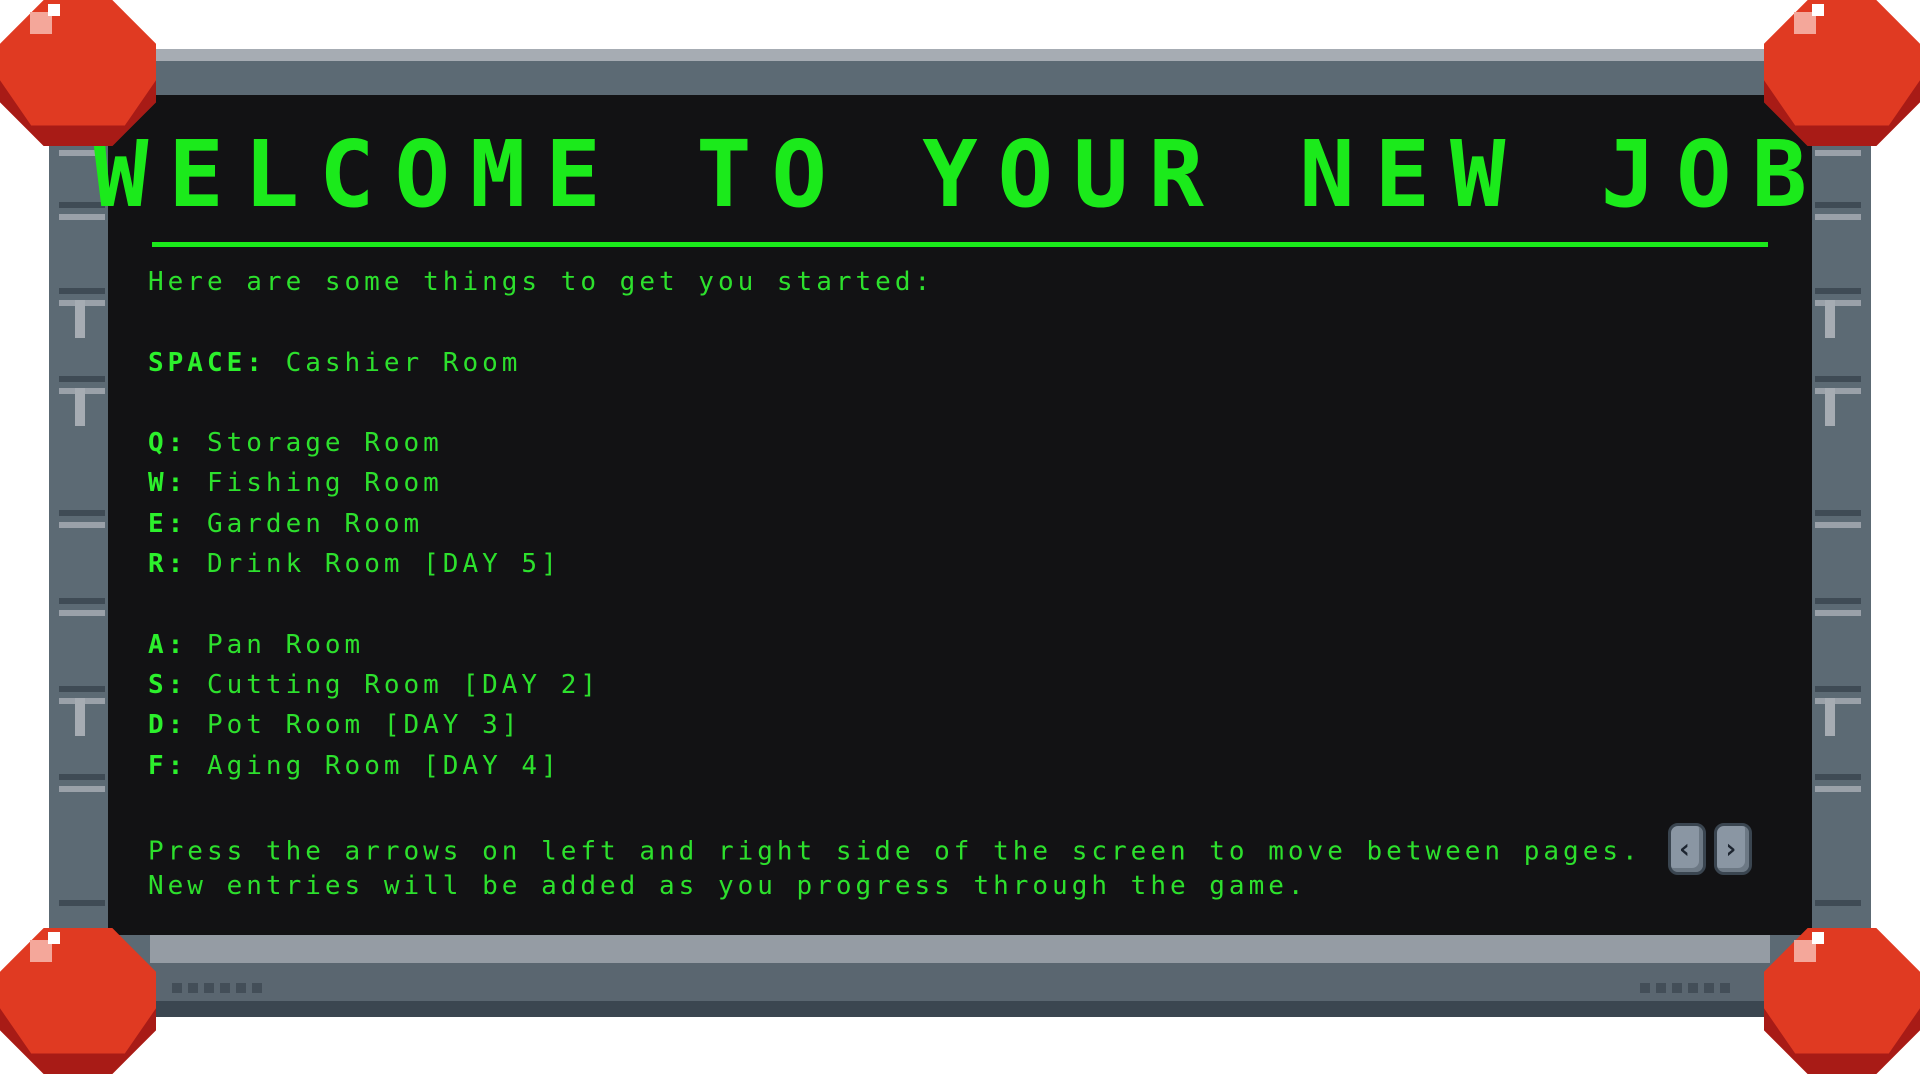 This screenshot has width=1920, height=1080. Describe the element at coordinates (1842, 1001) in the screenshot. I see `corner-bolt-bottom-right` at that location.